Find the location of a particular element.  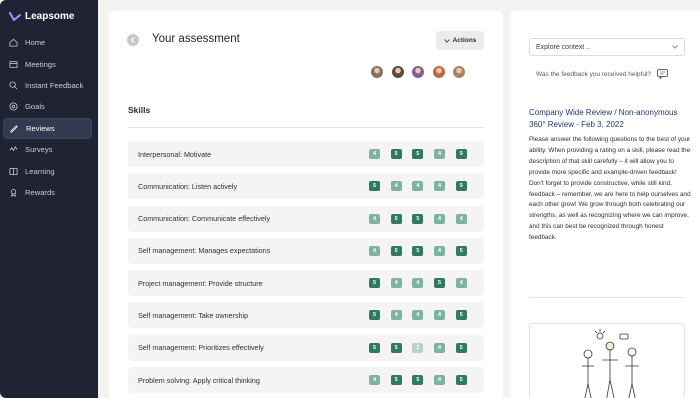

sidebar-item-surveys: Surveys is located at coordinates (47, 149).